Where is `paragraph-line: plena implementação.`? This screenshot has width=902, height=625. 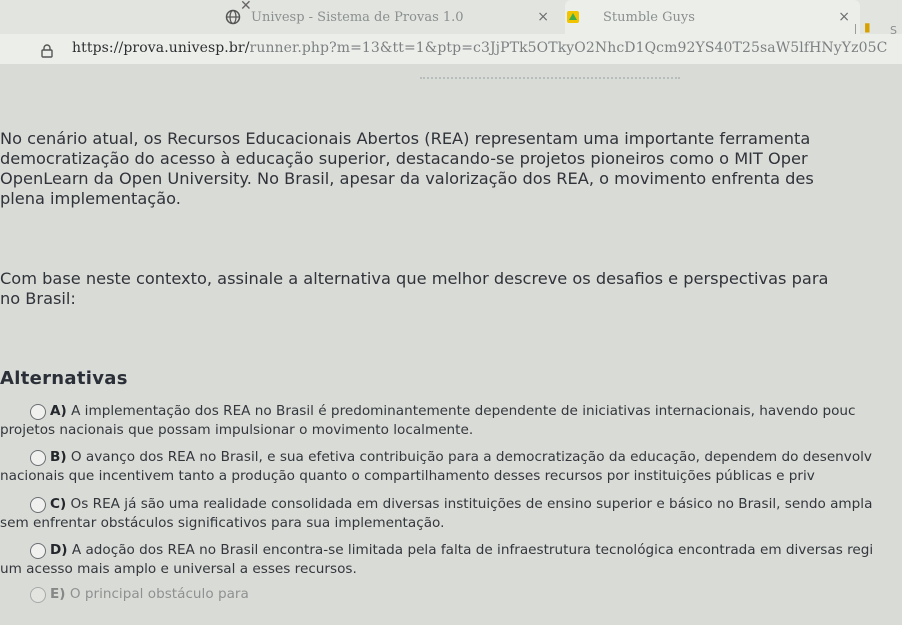 paragraph-line: plena implementação. is located at coordinates (90, 198).